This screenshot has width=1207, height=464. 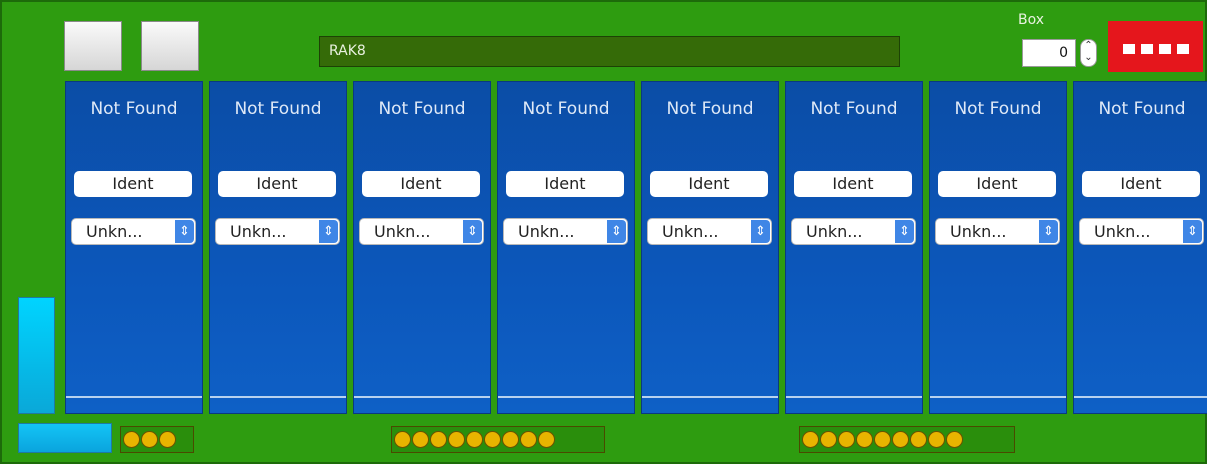 I want to click on slot-8: Not Found Ident Unkn... ⇕, so click(x=1140, y=247).